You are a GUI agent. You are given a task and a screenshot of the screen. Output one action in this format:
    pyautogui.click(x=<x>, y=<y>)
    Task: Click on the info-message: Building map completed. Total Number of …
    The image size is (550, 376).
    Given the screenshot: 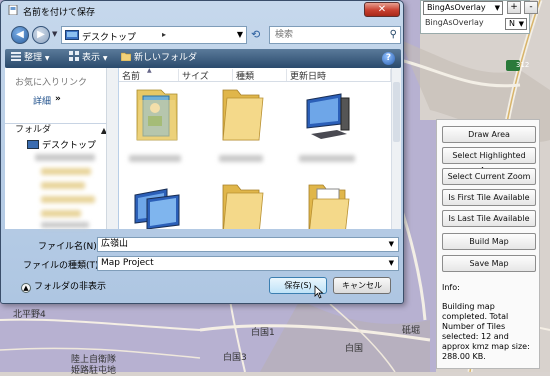 What is the action you would take?
    pyautogui.click(x=486, y=331)
    